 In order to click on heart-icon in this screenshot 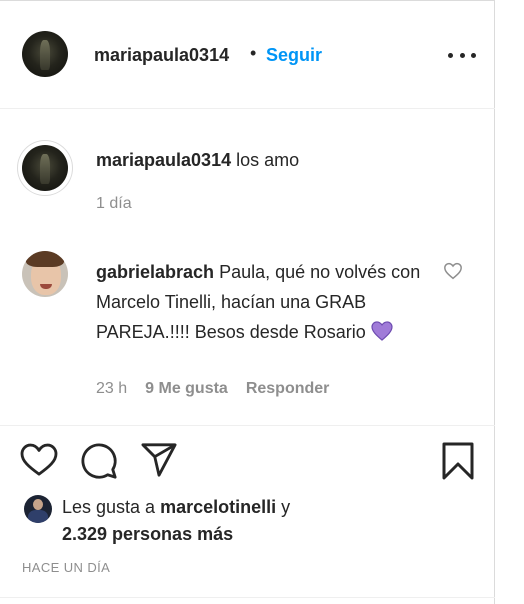, I will do `click(39, 460)`.